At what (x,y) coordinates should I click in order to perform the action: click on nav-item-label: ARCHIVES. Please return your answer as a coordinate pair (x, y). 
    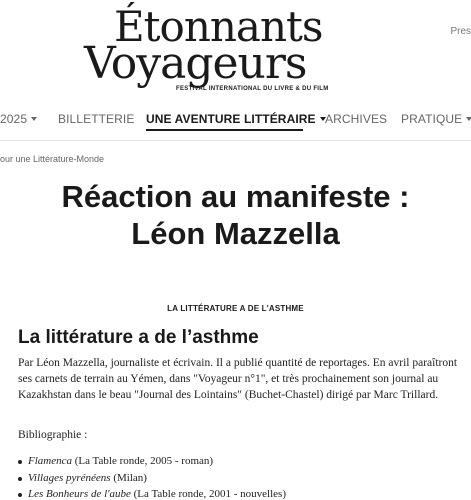
    Looking at the image, I should click on (356, 119).